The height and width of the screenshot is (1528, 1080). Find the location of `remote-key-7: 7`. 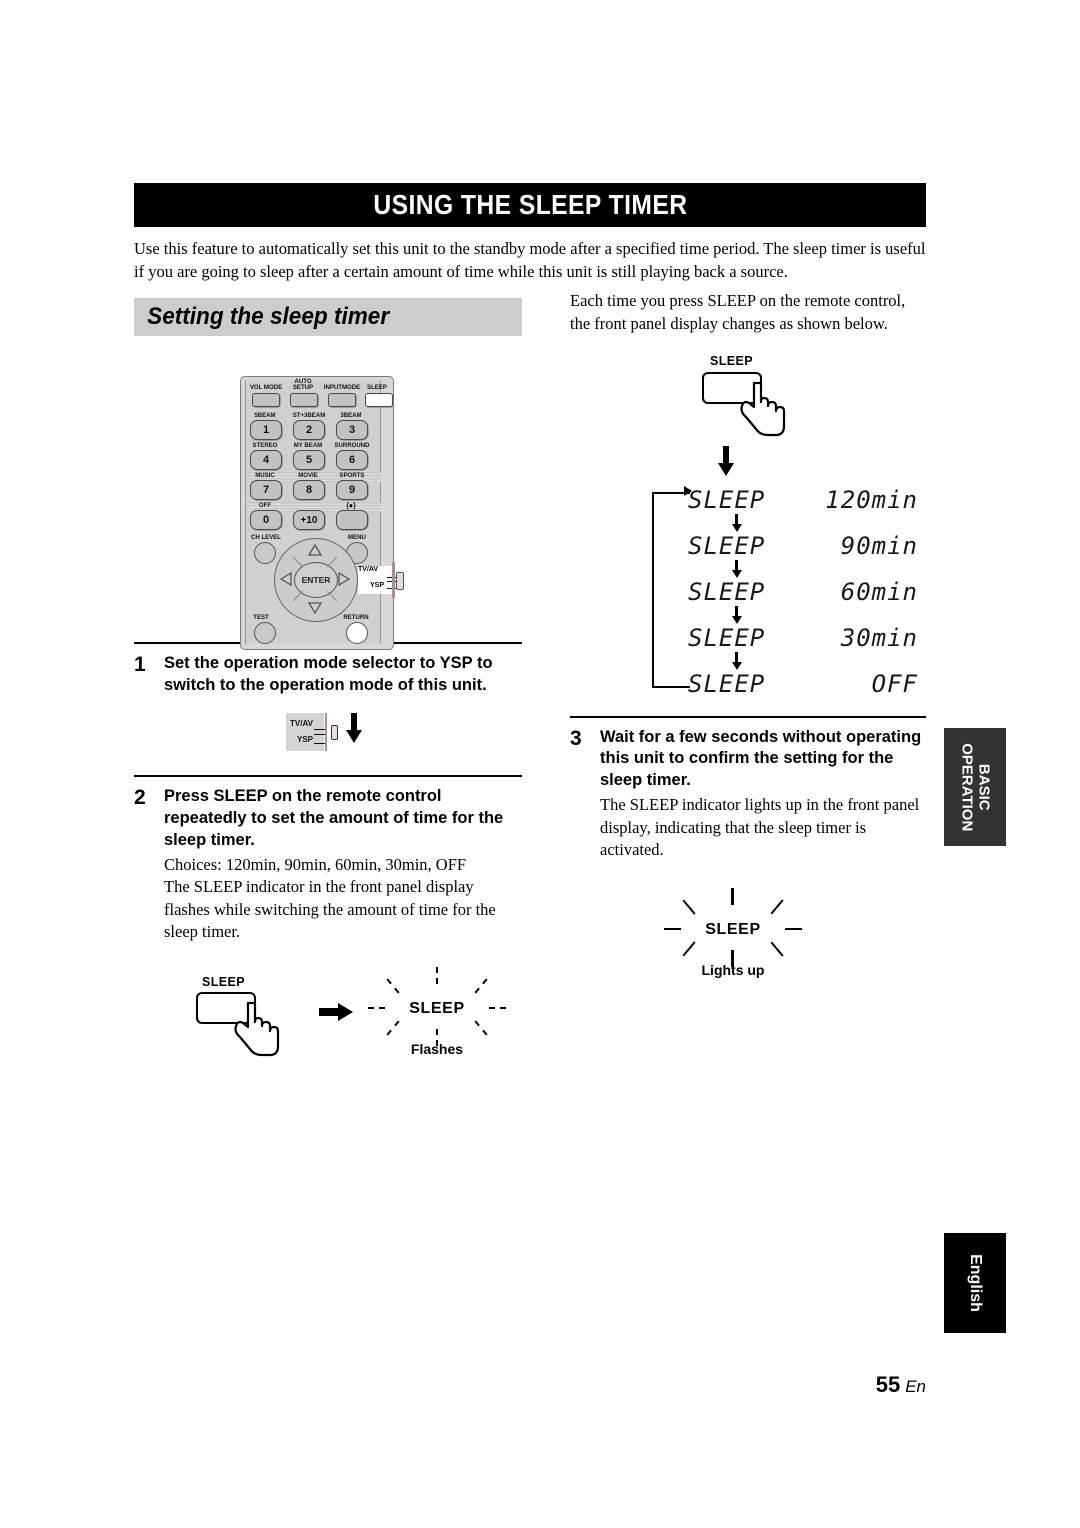

remote-key-7: 7 is located at coordinates (266, 490).